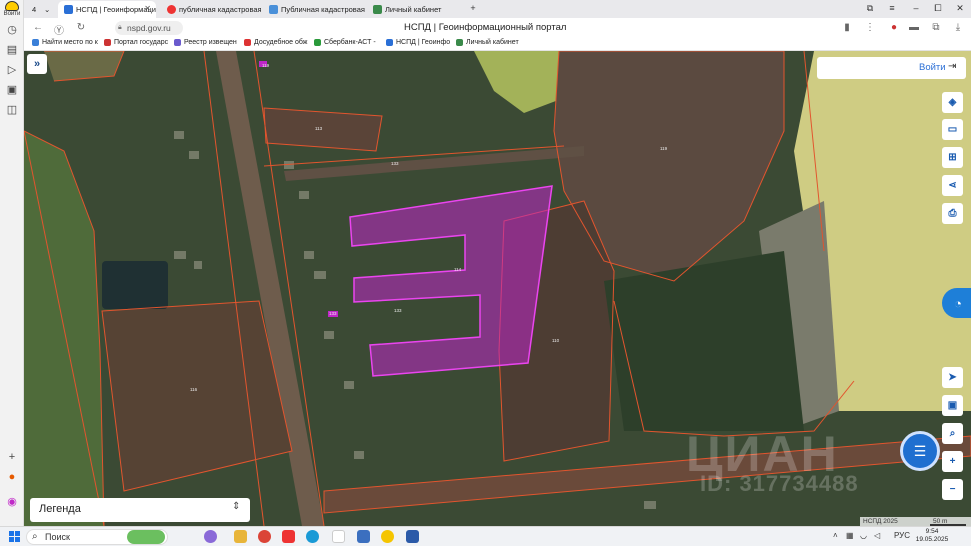 The height and width of the screenshot is (546, 971). Describe the element at coordinates (240, 536) in the screenshot. I see `file-explorer-icon` at that location.